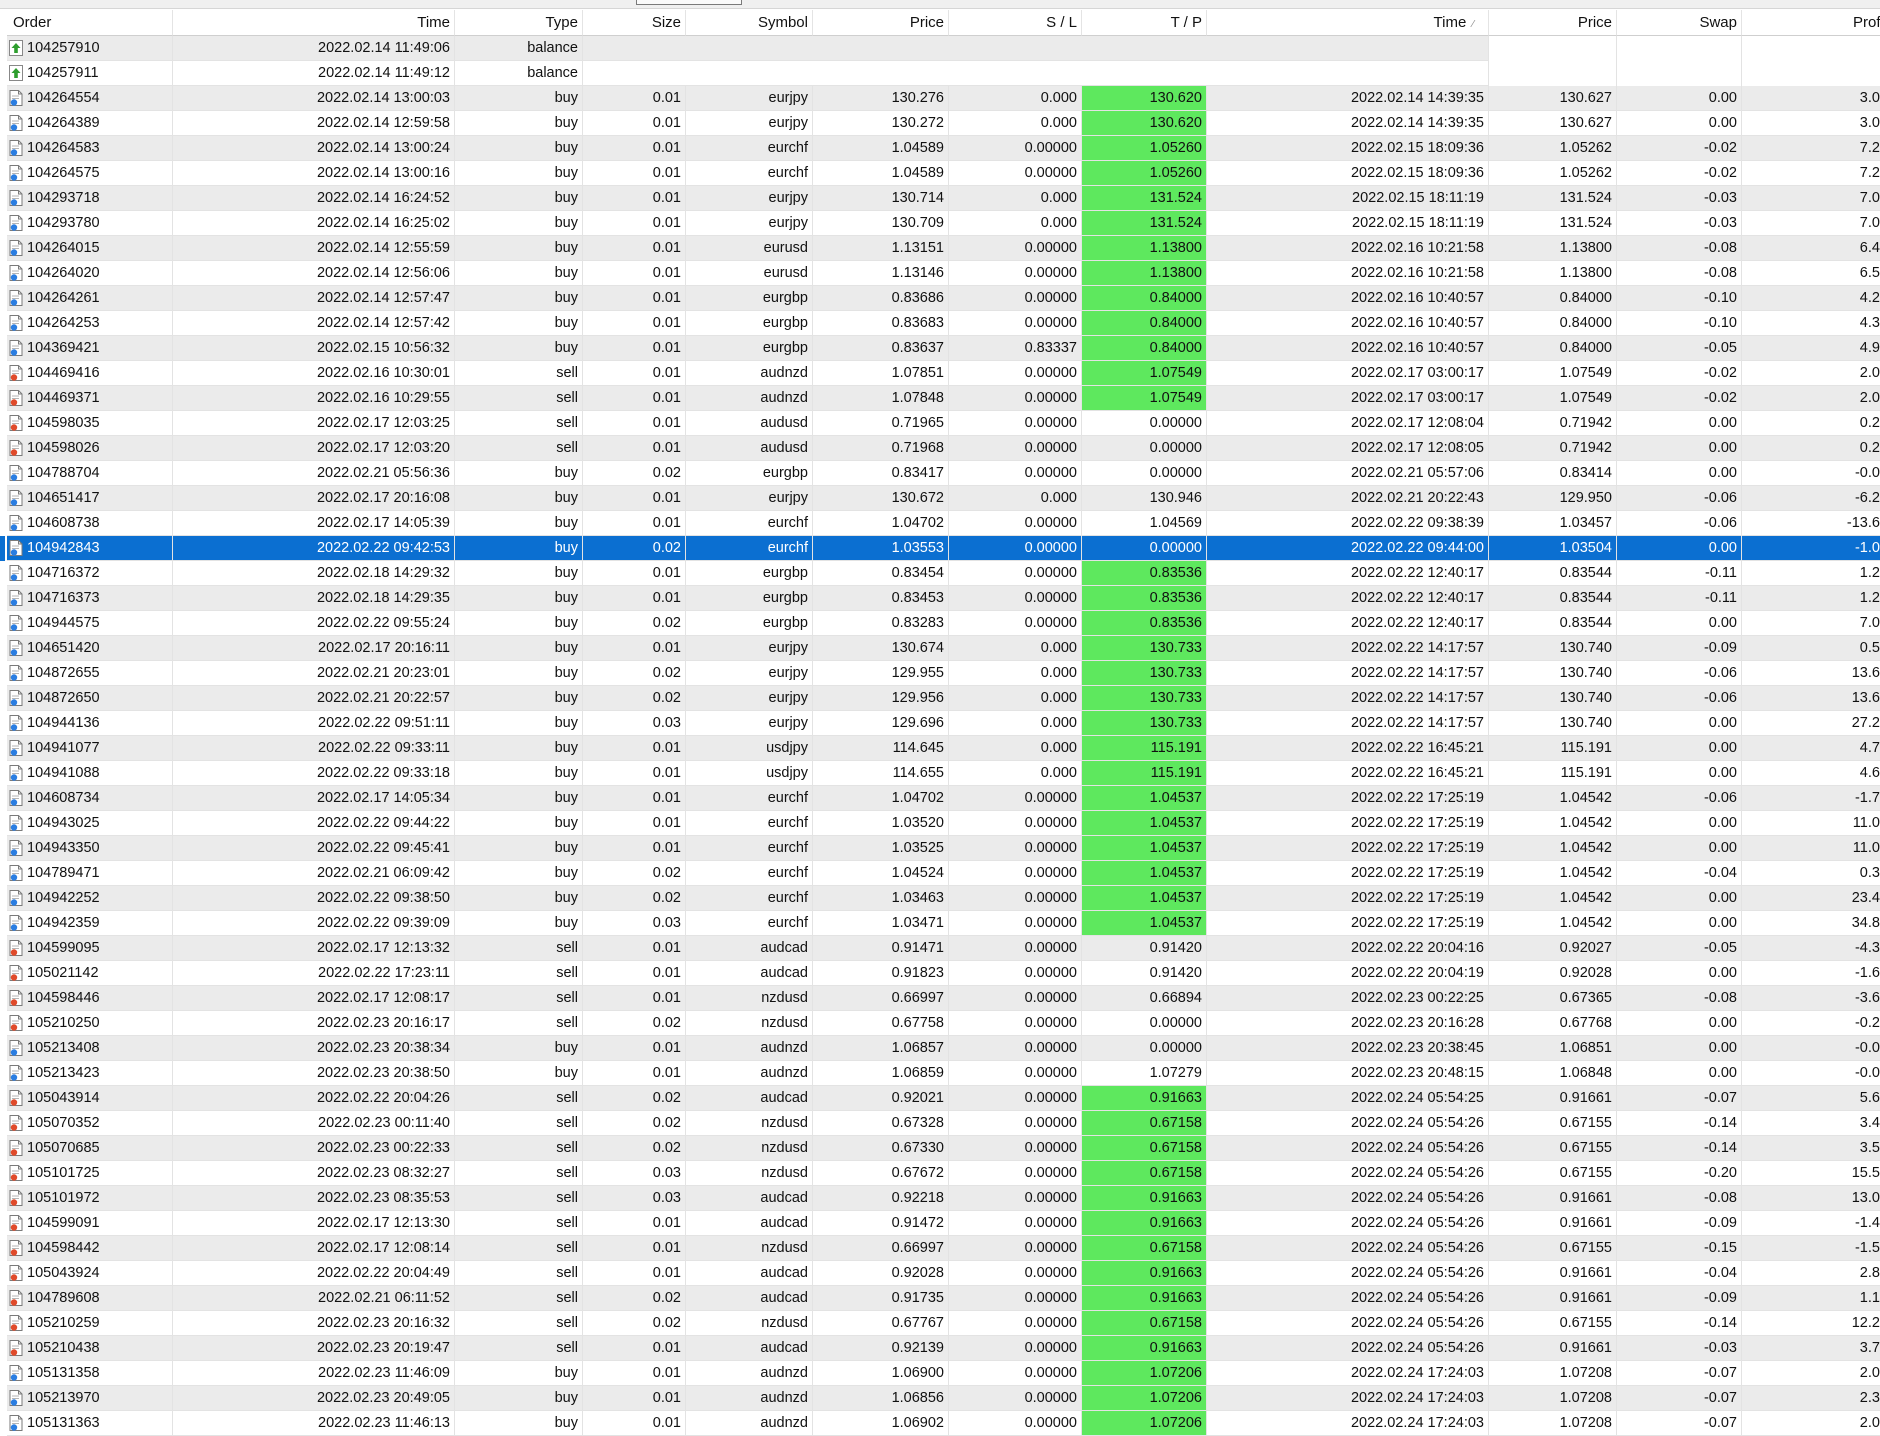 This screenshot has width=1880, height=1436. What do you see at coordinates (63, 772) in the screenshot?
I see `order-number: 104941088` at bounding box center [63, 772].